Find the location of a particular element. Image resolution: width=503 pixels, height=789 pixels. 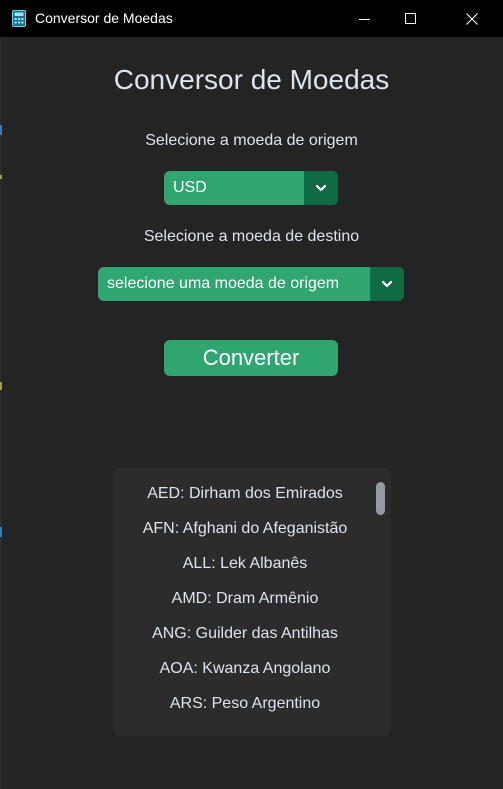

window-title: Conversor de Moedas is located at coordinates (104, 18).